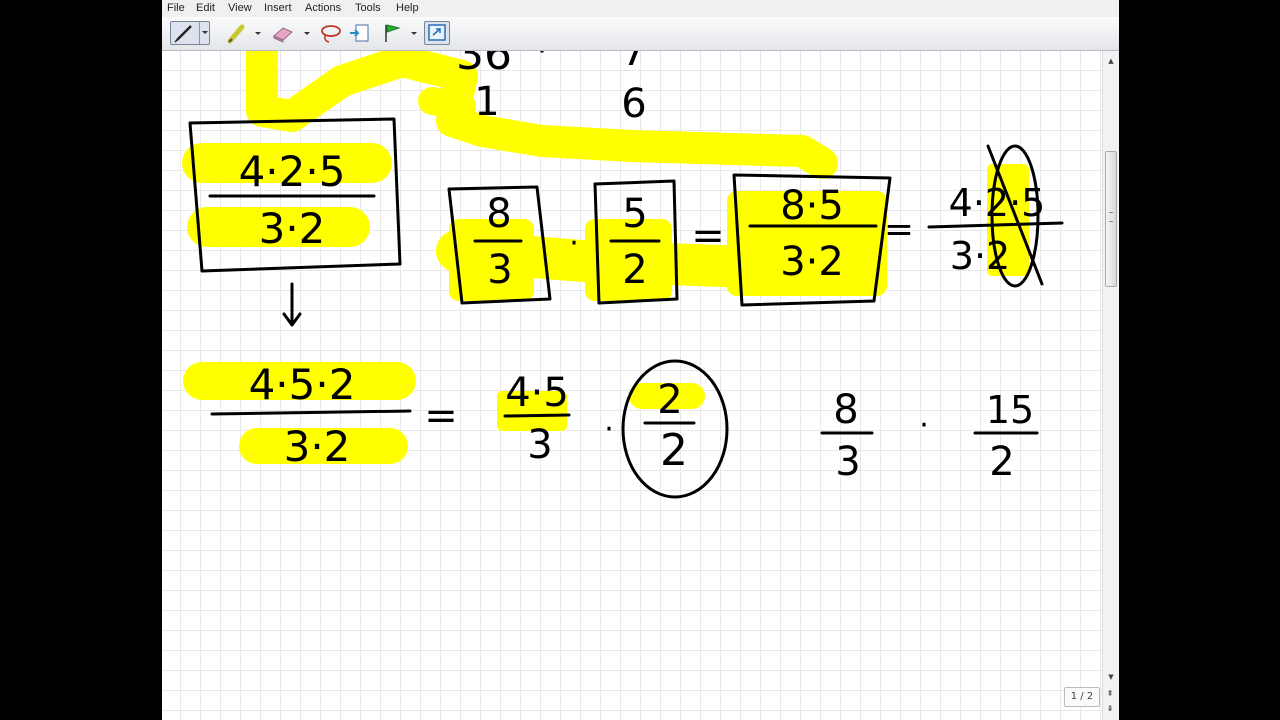 This screenshot has width=1280, height=720. I want to click on insert-icon, so click(359, 33).